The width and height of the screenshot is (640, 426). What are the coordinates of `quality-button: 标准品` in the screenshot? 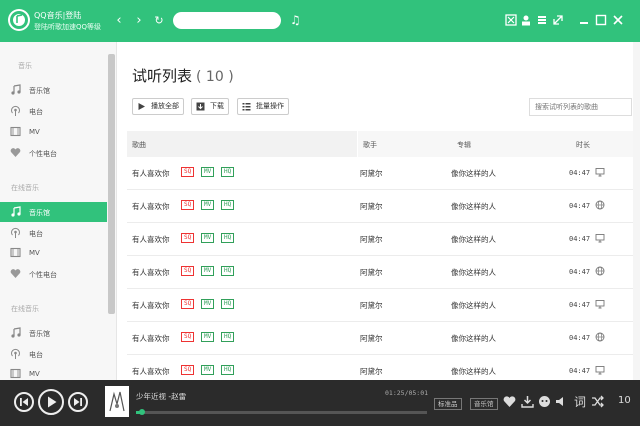 It's located at (448, 404).